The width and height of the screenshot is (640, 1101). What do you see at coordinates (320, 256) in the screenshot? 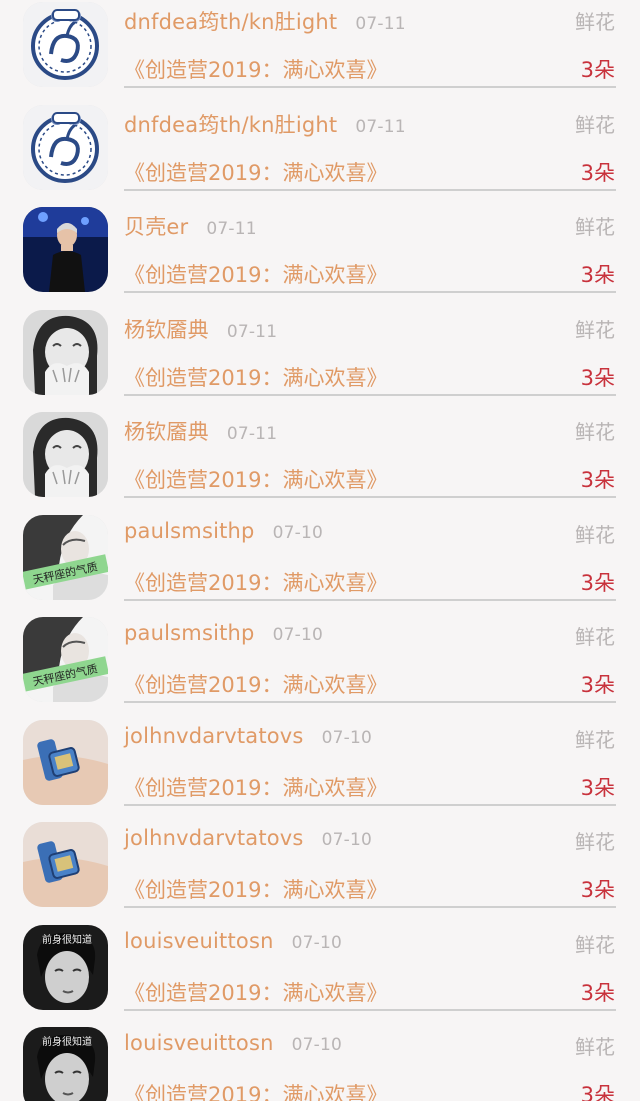
I see `gift-record-row: 贝壳er 07-11 鲜花《创造营2019：满心欢喜》 3朵` at bounding box center [320, 256].